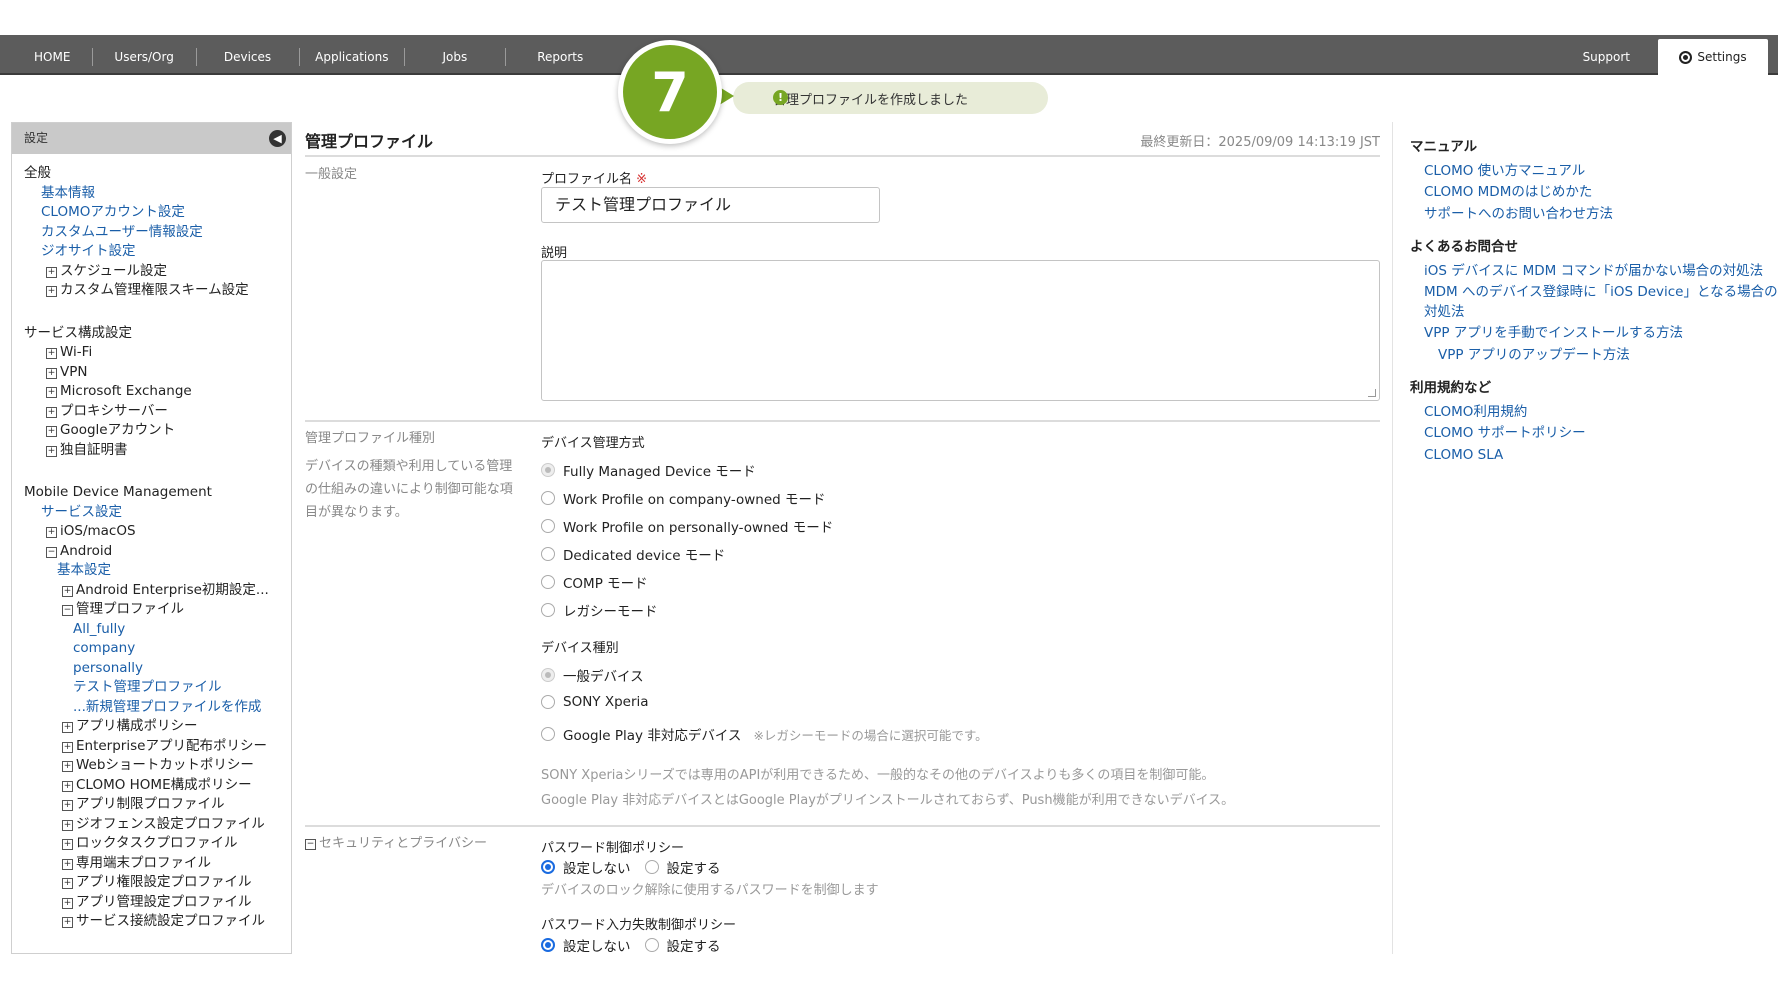 The width and height of the screenshot is (1778, 1000). Describe the element at coordinates (157, 669) in the screenshot. I see `sidebar-link-profile-personally: personally` at that location.